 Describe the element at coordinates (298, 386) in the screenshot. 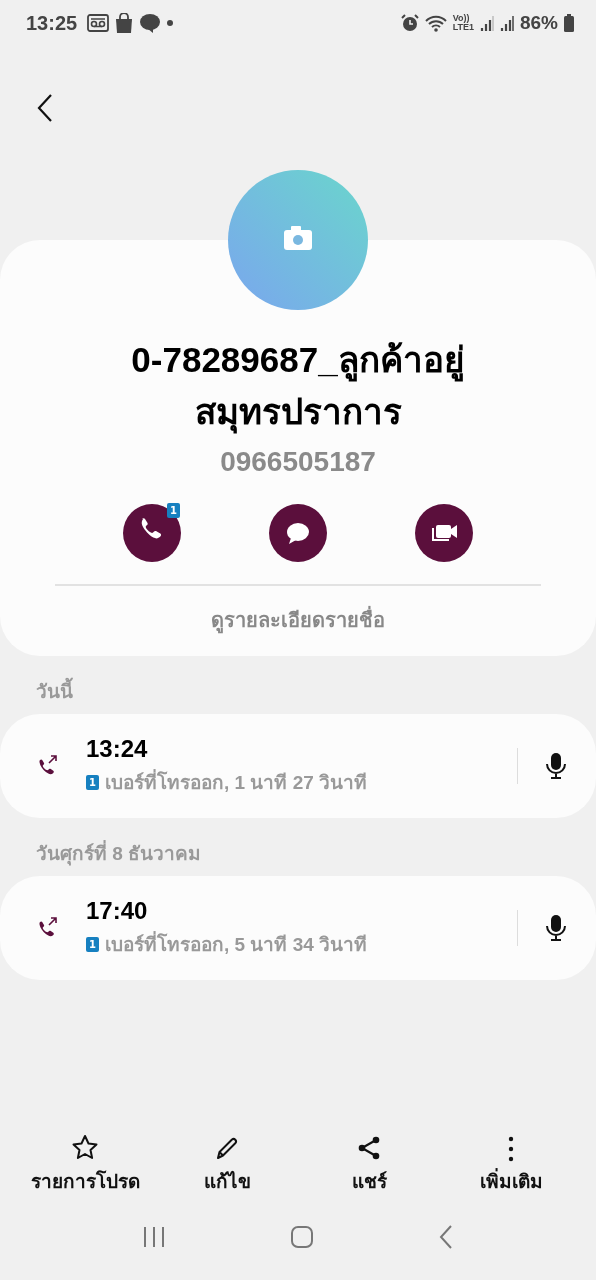

I see `contact-name: 0-78289687_ลูกค้าอยู่สมุทรปราการ` at that location.